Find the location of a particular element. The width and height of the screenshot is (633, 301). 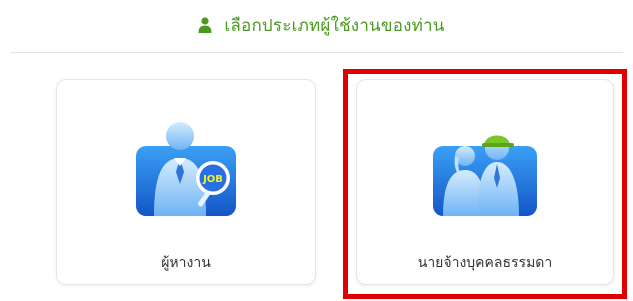

header-divider is located at coordinates (316, 52).